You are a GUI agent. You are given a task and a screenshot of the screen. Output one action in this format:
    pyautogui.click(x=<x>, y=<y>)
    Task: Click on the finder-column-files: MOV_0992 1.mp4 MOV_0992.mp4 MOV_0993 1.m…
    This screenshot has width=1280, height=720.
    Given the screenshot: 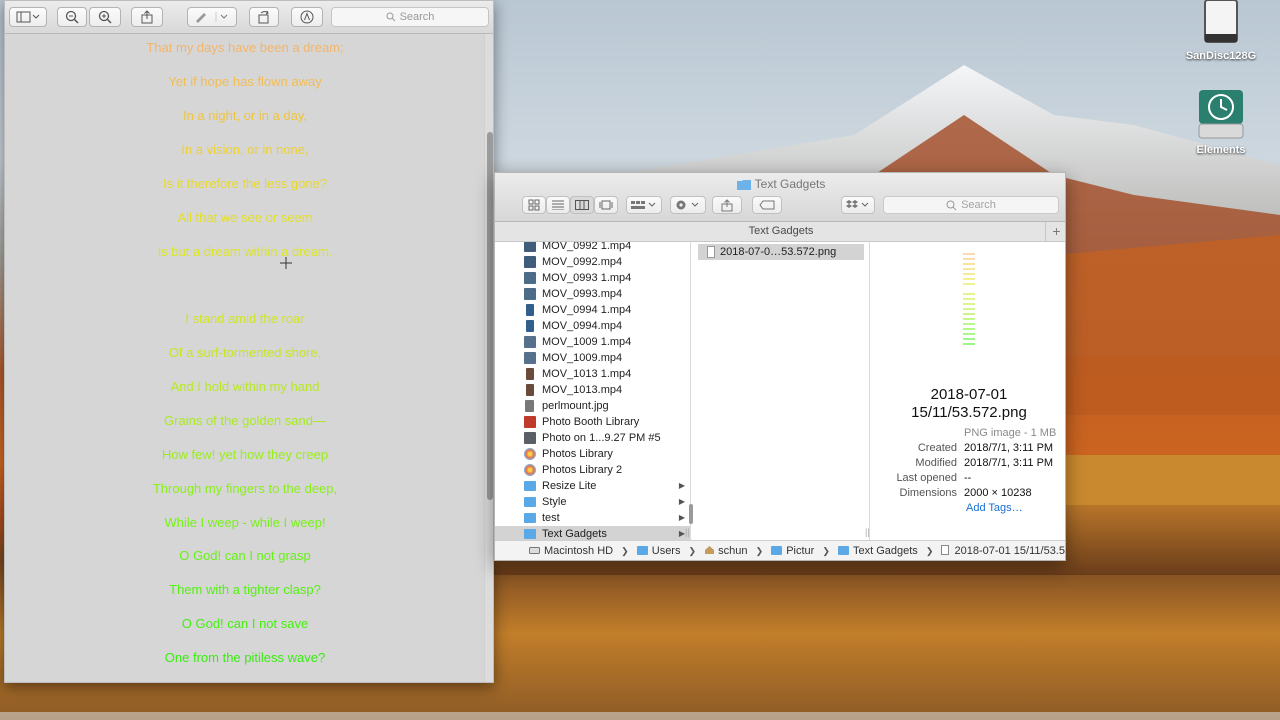 What is the action you would take?
    pyautogui.click(x=593, y=391)
    